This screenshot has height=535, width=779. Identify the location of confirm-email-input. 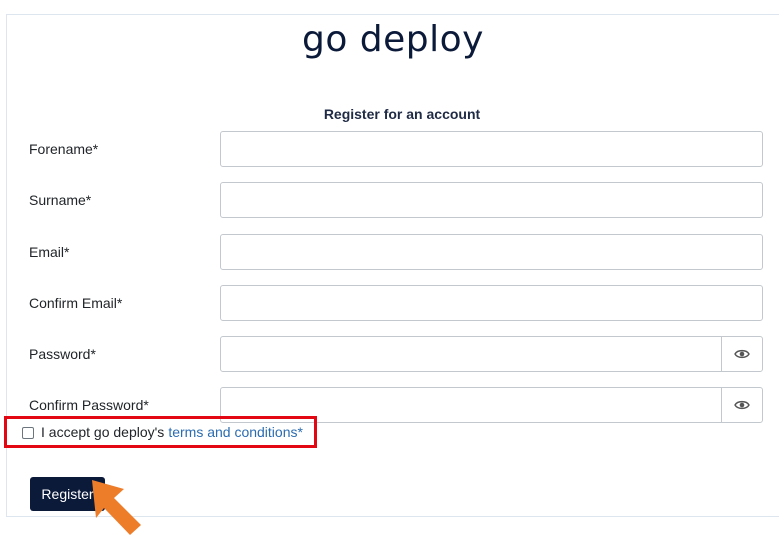
(491, 303).